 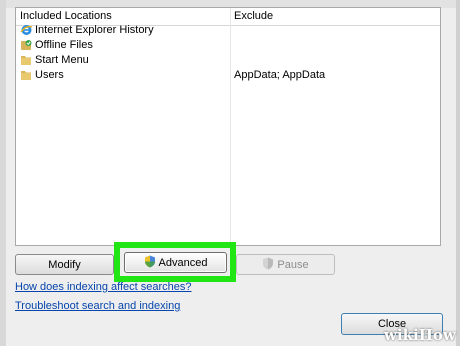 What do you see at coordinates (228, 45) in the screenshot?
I see `table-row: Offline Files` at bounding box center [228, 45].